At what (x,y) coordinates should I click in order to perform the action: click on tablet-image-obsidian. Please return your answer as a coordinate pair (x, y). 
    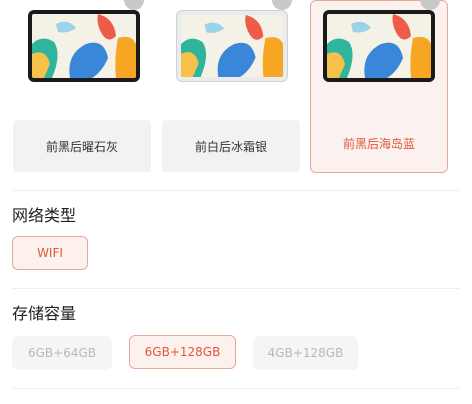
    Looking at the image, I should click on (84, 46).